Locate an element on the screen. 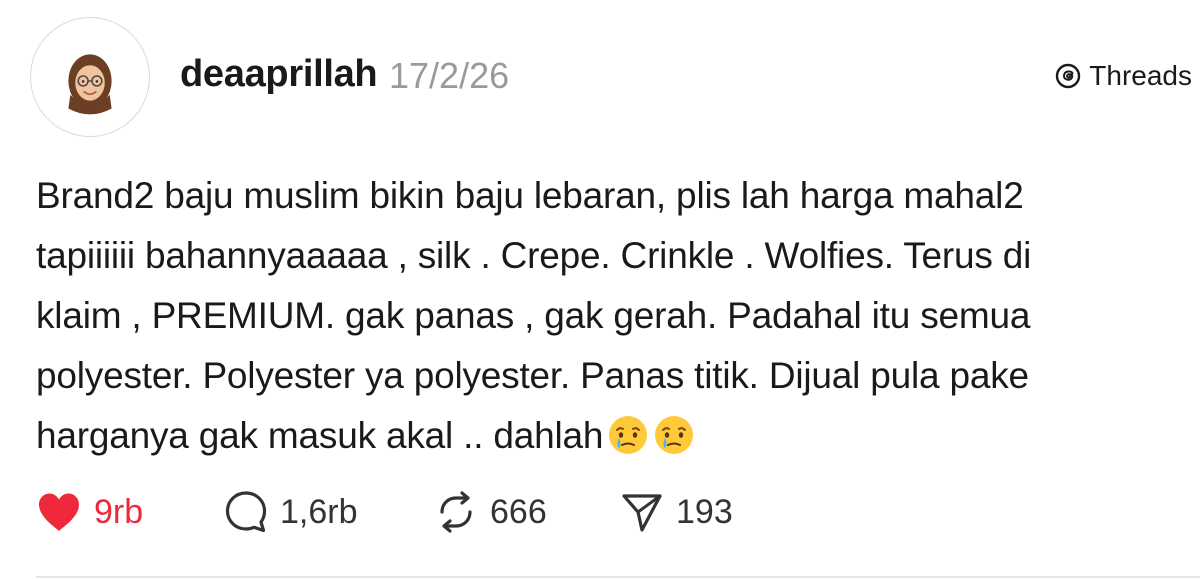 The image size is (1200, 579). reply-button: 1,6rb is located at coordinates (291, 512).